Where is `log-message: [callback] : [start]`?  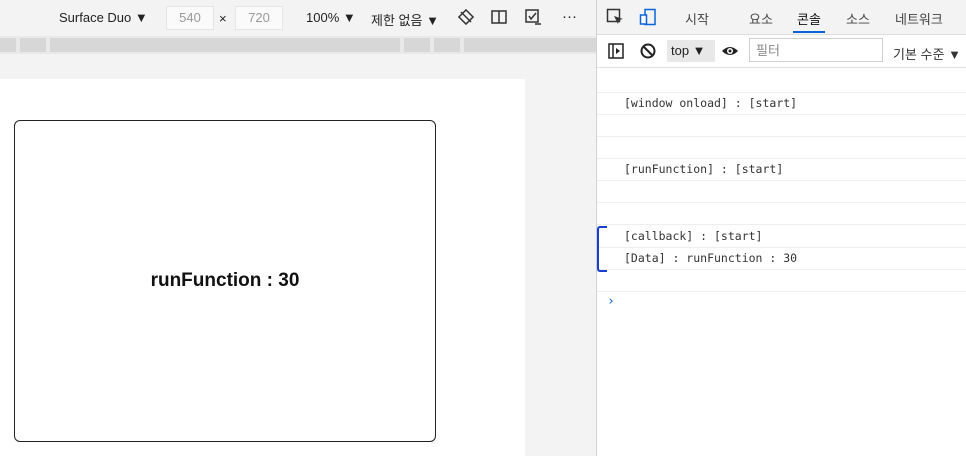 log-message: [callback] : [start] is located at coordinates (693, 236).